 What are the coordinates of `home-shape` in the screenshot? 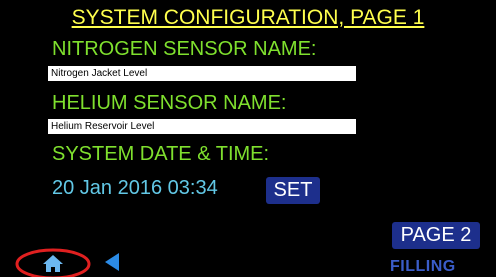 It's located at (53, 263).